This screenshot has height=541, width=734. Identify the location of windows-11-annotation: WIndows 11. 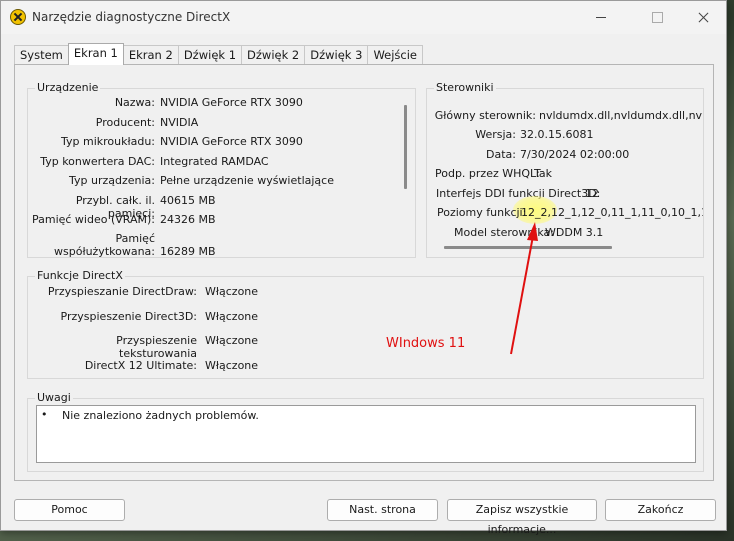
(426, 343).